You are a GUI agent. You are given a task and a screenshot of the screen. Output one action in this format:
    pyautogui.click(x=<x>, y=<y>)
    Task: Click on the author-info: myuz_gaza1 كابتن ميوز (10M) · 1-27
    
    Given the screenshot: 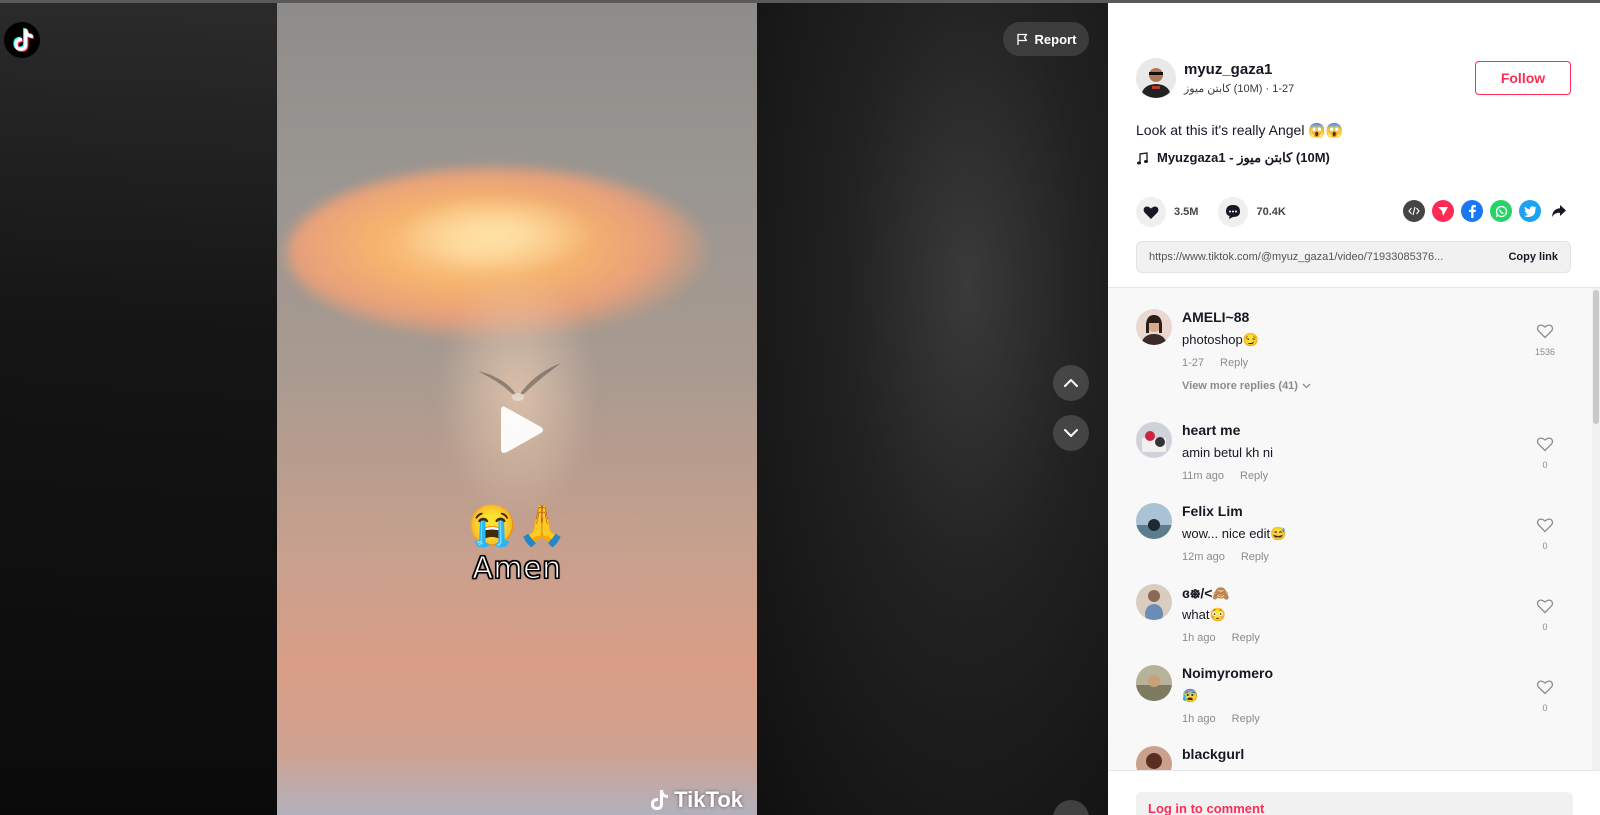 What is the action you would take?
    pyautogui.click(x=1215, y=78)
    